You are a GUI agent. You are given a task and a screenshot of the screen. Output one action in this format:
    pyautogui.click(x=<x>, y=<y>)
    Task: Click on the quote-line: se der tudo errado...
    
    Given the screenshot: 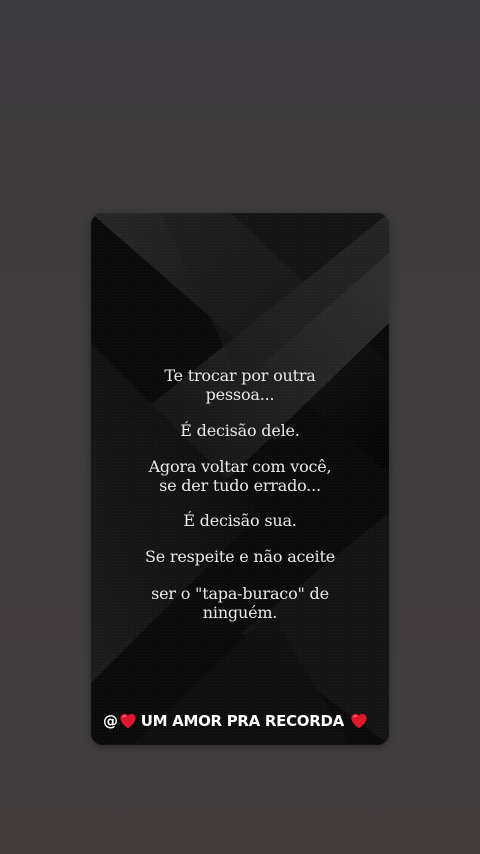 What is the action you would take?
    pyautogui.click(x=240, y=485)
    